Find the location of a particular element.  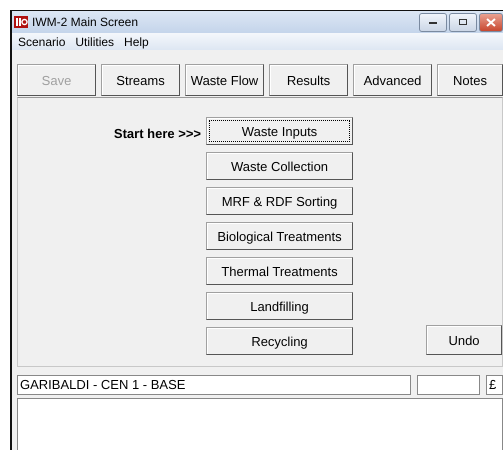

stage-button: Thermal Treatments is located at coordinates (279, 271).